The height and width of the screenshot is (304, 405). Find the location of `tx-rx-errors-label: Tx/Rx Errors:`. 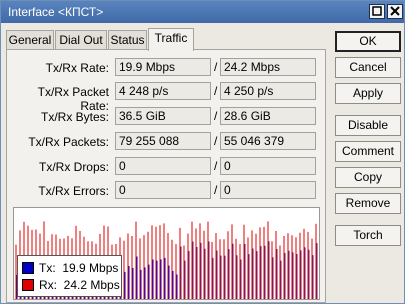

tx-rx-errors-label: Tx/Rx Errors: is located at coordinates (73, 191).